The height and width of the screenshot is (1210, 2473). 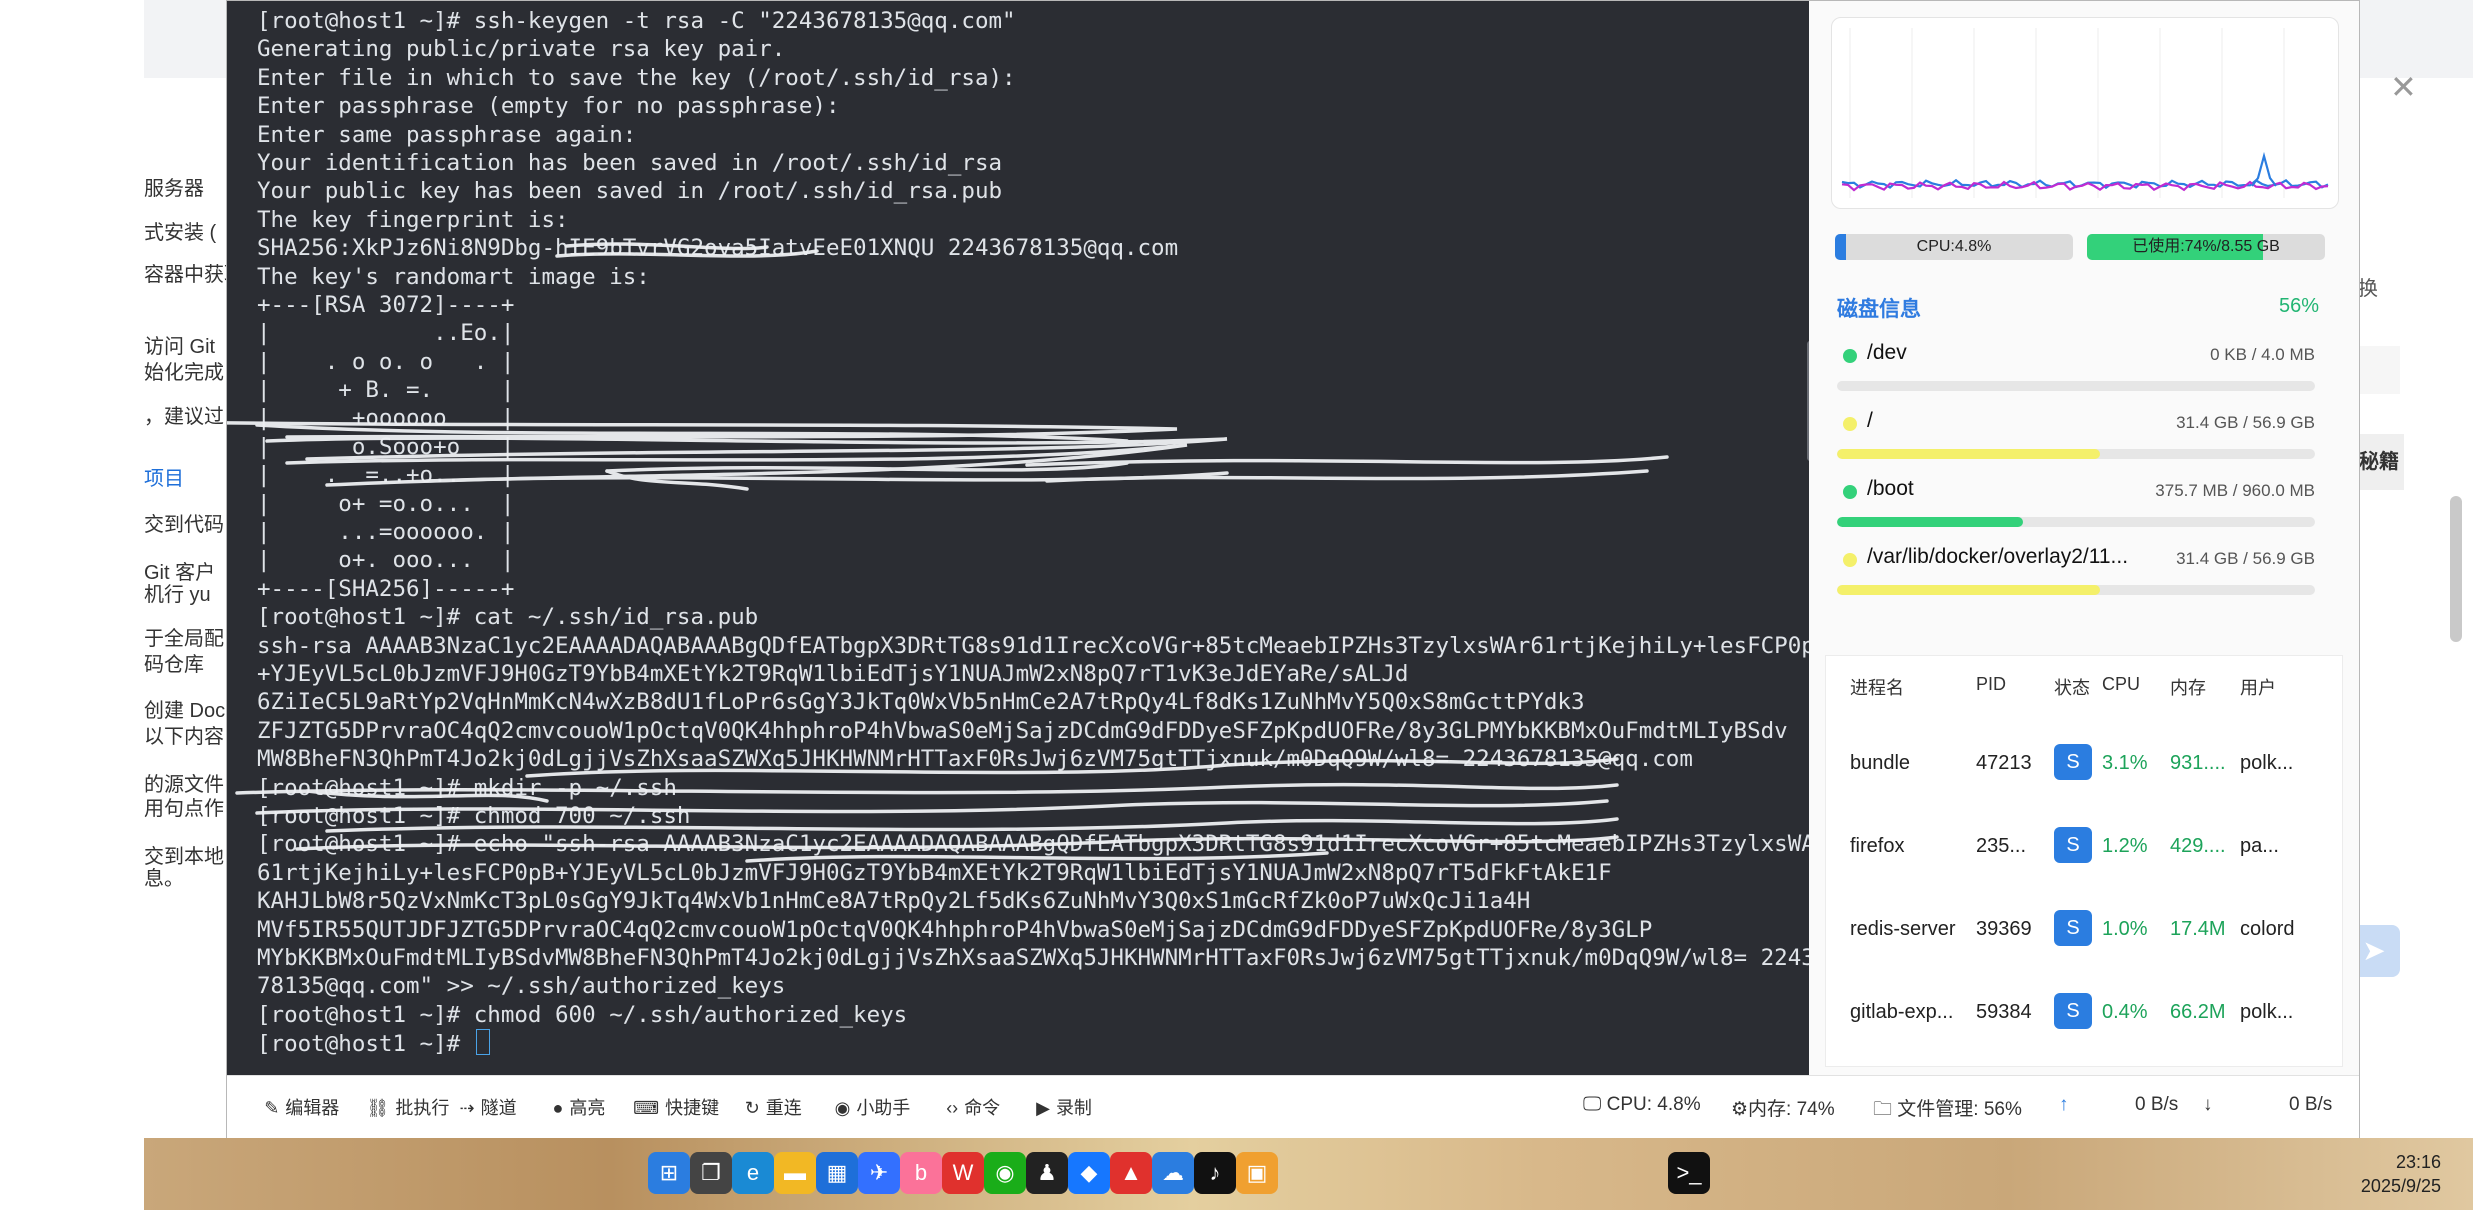 I want to click on cpu-spike, so click(x=2264, y=169).